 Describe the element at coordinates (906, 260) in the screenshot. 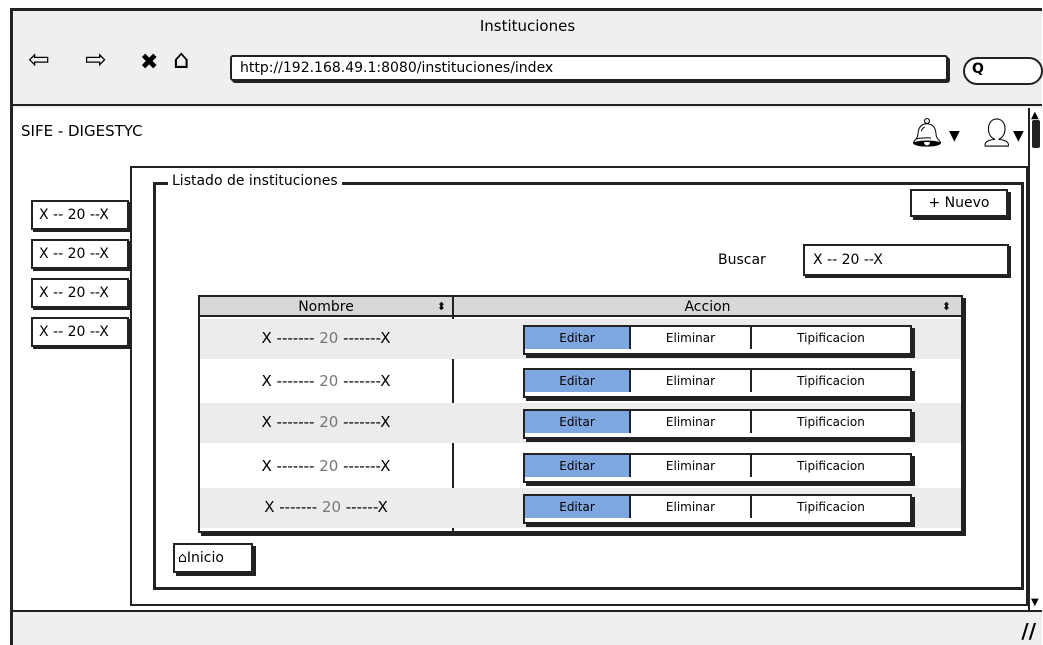

I see `search-input: X -- 20 --X` at that location.